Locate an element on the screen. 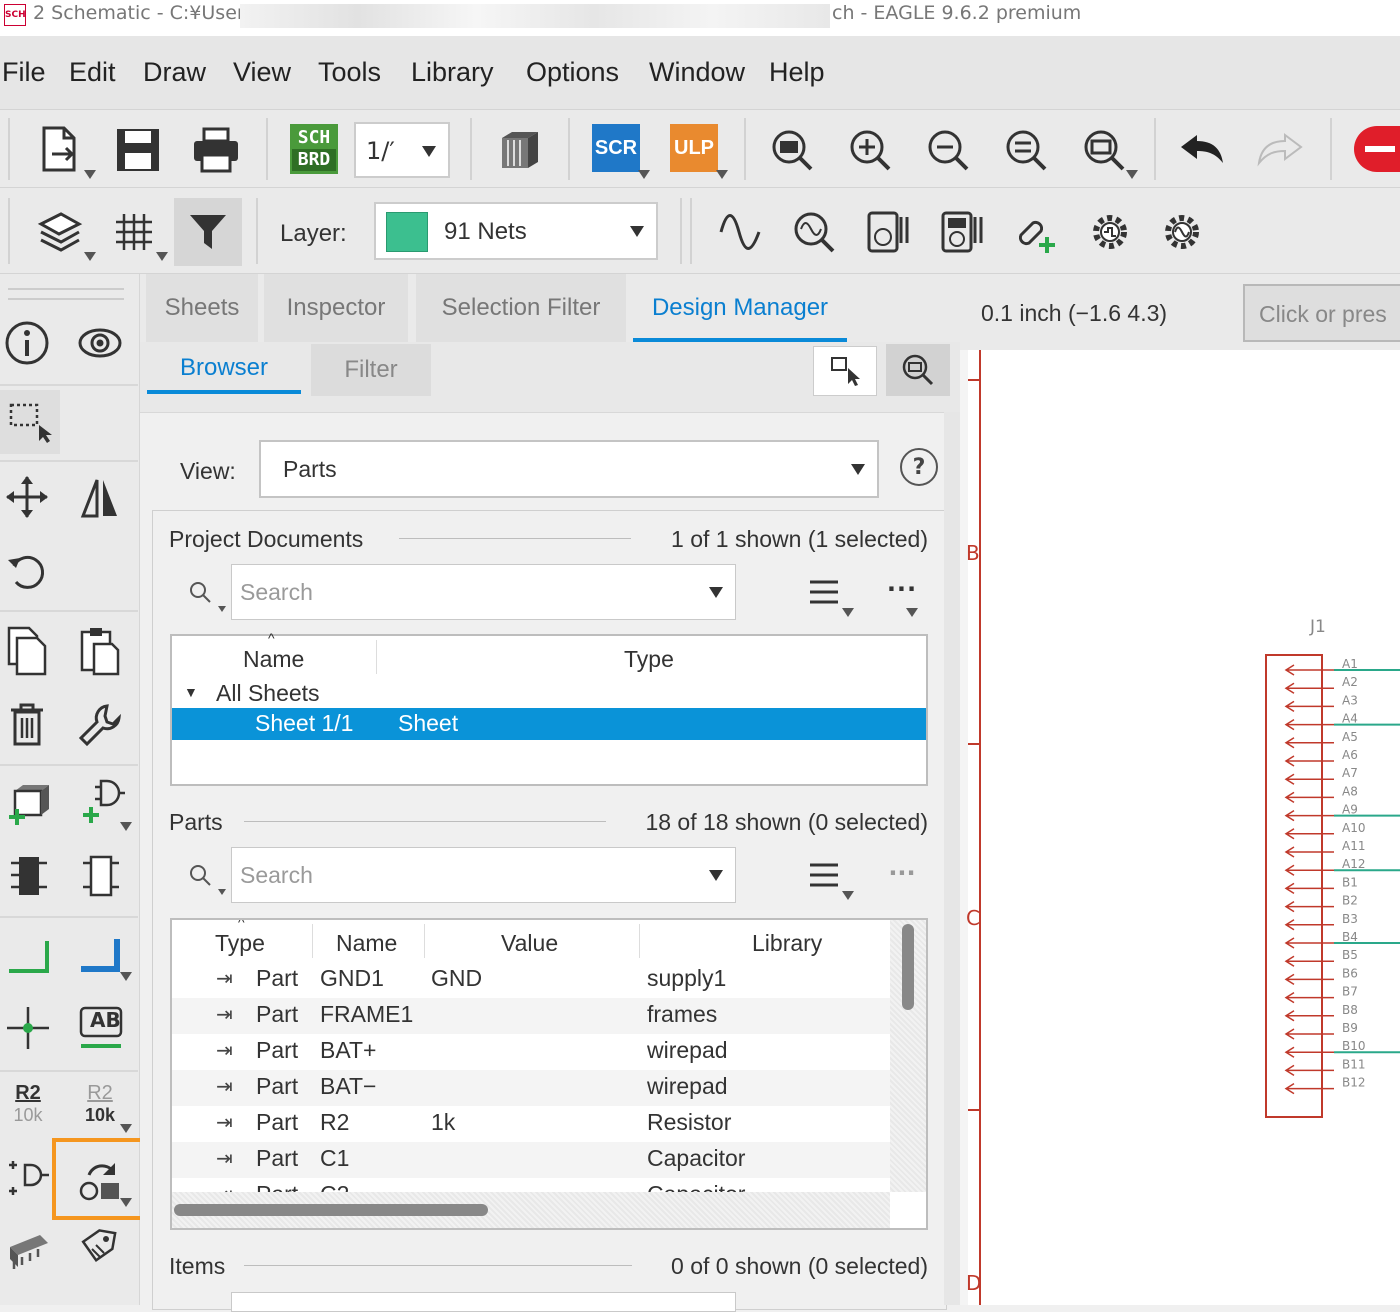  tab-inspector: Inspector is located at coordinates (336, 308).